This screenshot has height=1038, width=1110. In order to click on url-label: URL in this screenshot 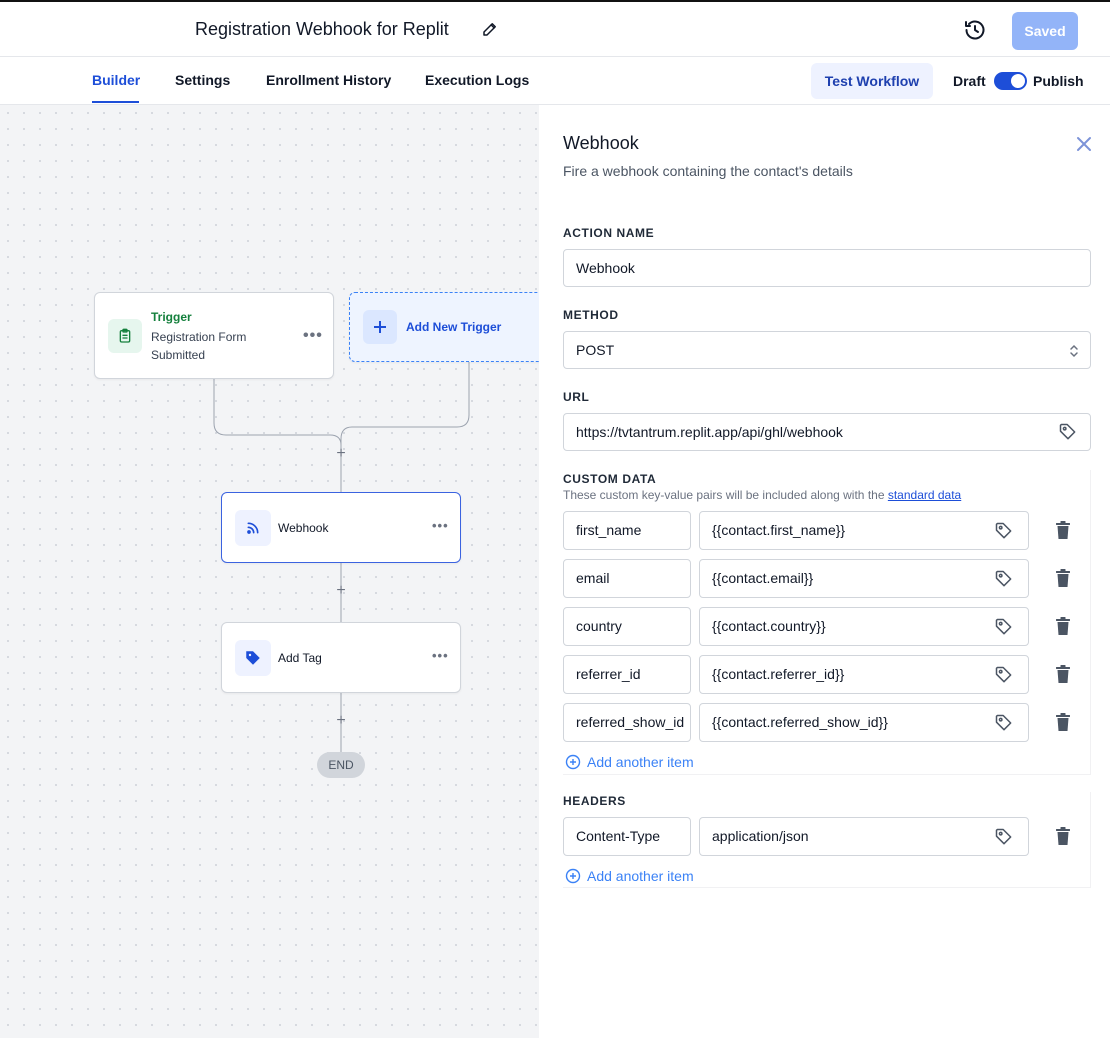, I will do `click(576, 397)`.